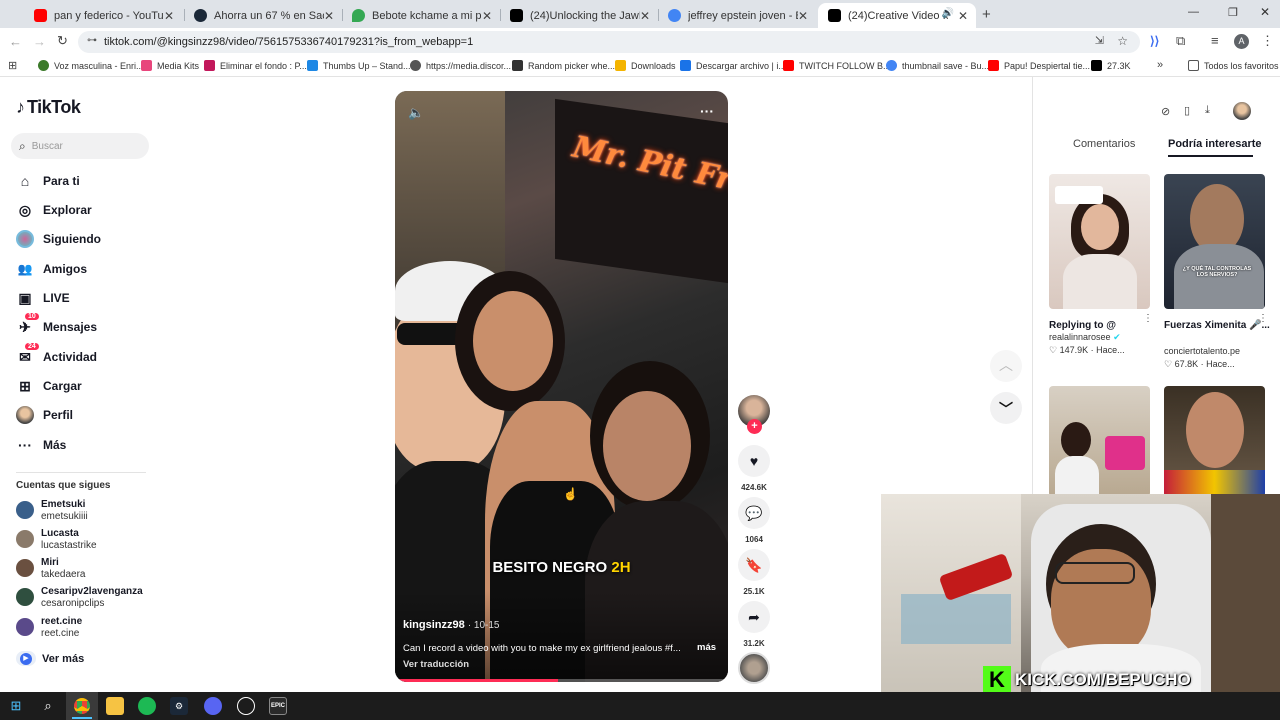  What do you see at coordinates (278, 706) in the screenshot?
I see `epic-games-icon: EPIC` at bounding box center [278, 706].